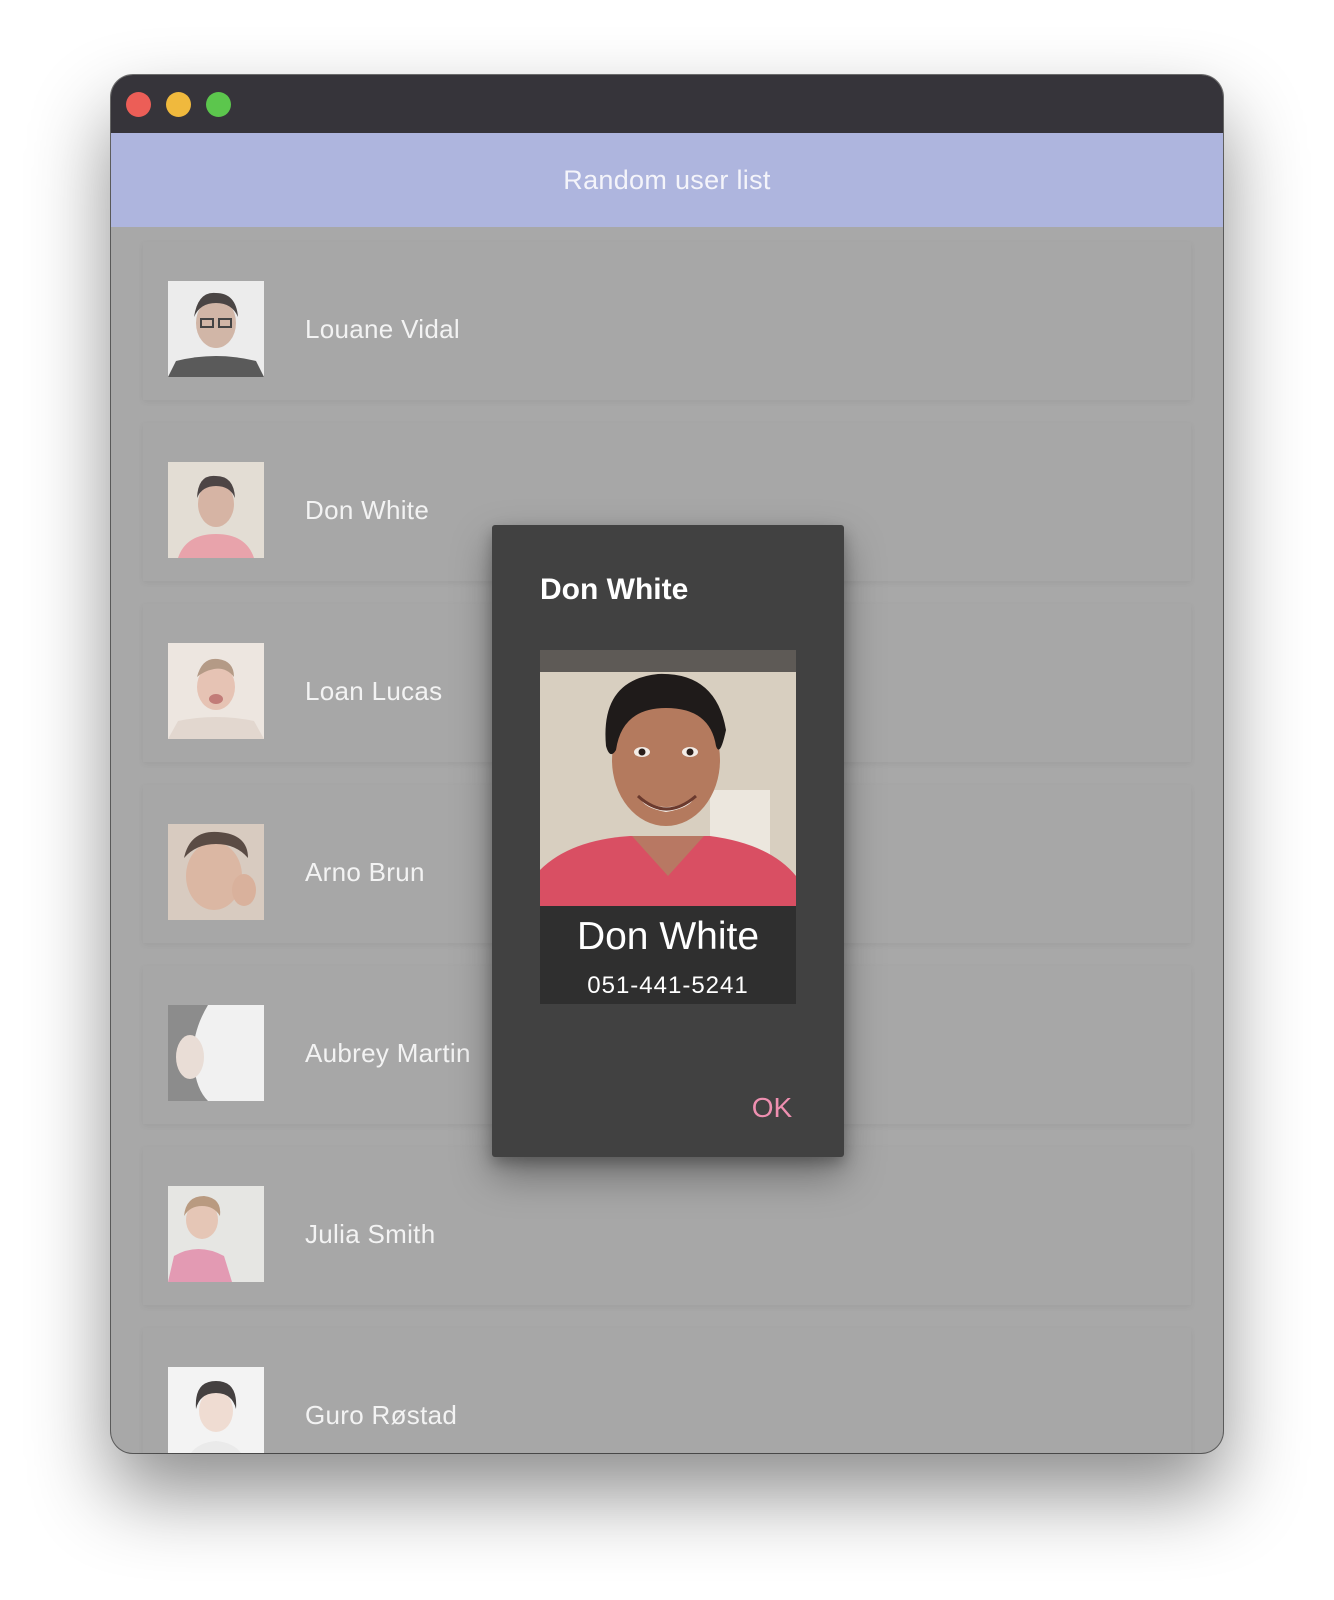 The image size is (1334, 1600). Describe the element at coordinates (668, 778) in the screenshot. I see `user-photo` at that location.